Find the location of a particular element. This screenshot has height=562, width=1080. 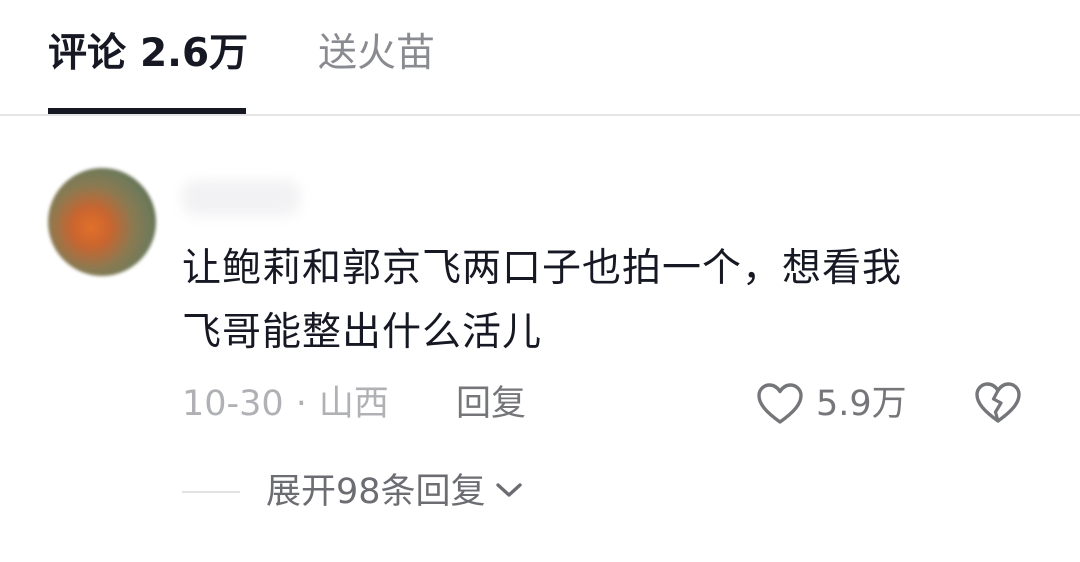

expand-replies-label: 展开98条回复 is located at coordinates (376, 492).